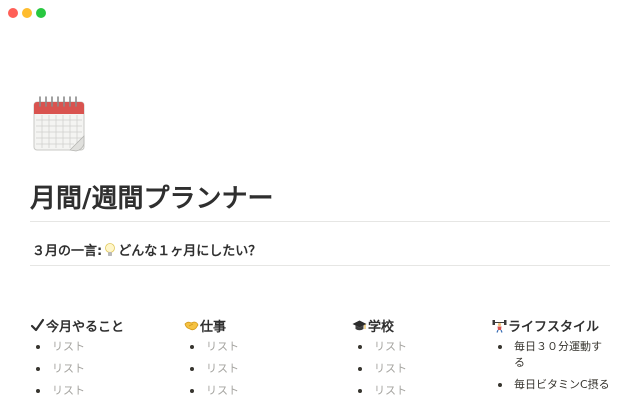  I want to click on column-heading: 今月やること, so click(105, 325).